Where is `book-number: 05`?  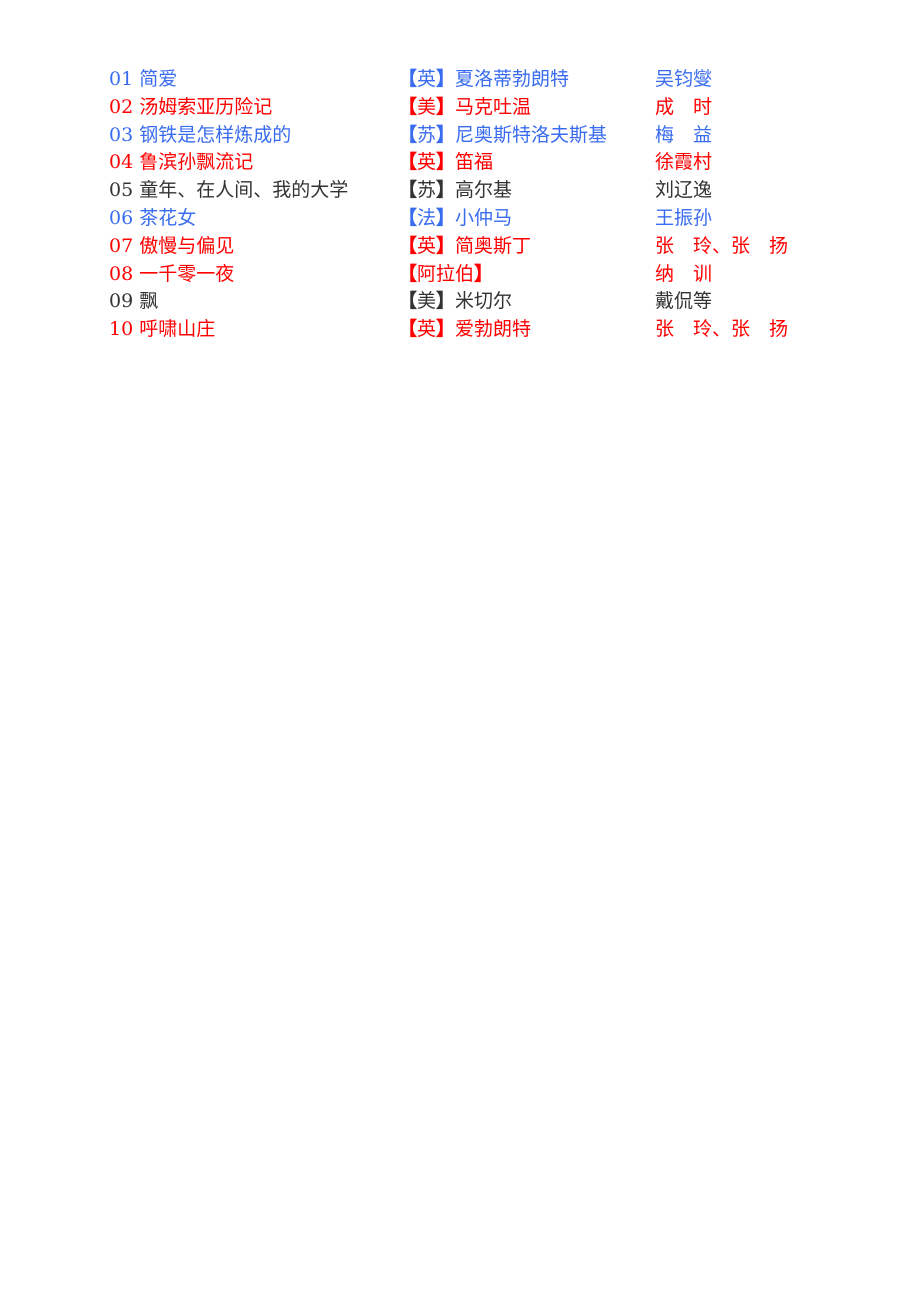 book-number: 05 is located at coordinates (121, 190).